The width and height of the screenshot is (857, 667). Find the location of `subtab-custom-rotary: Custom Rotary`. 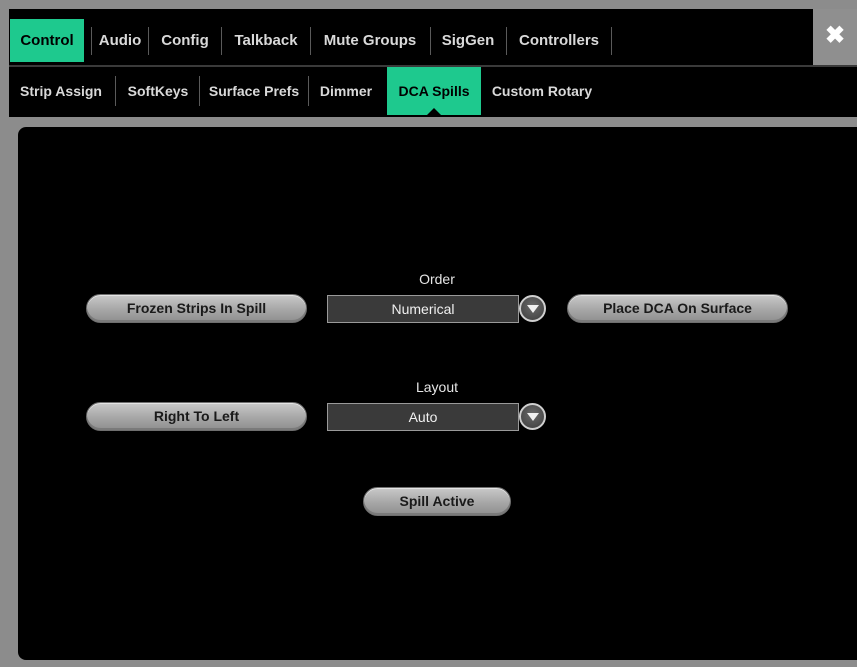

subtab-custom-rotary: Custom Rotary is located at coordinates (542, 91).